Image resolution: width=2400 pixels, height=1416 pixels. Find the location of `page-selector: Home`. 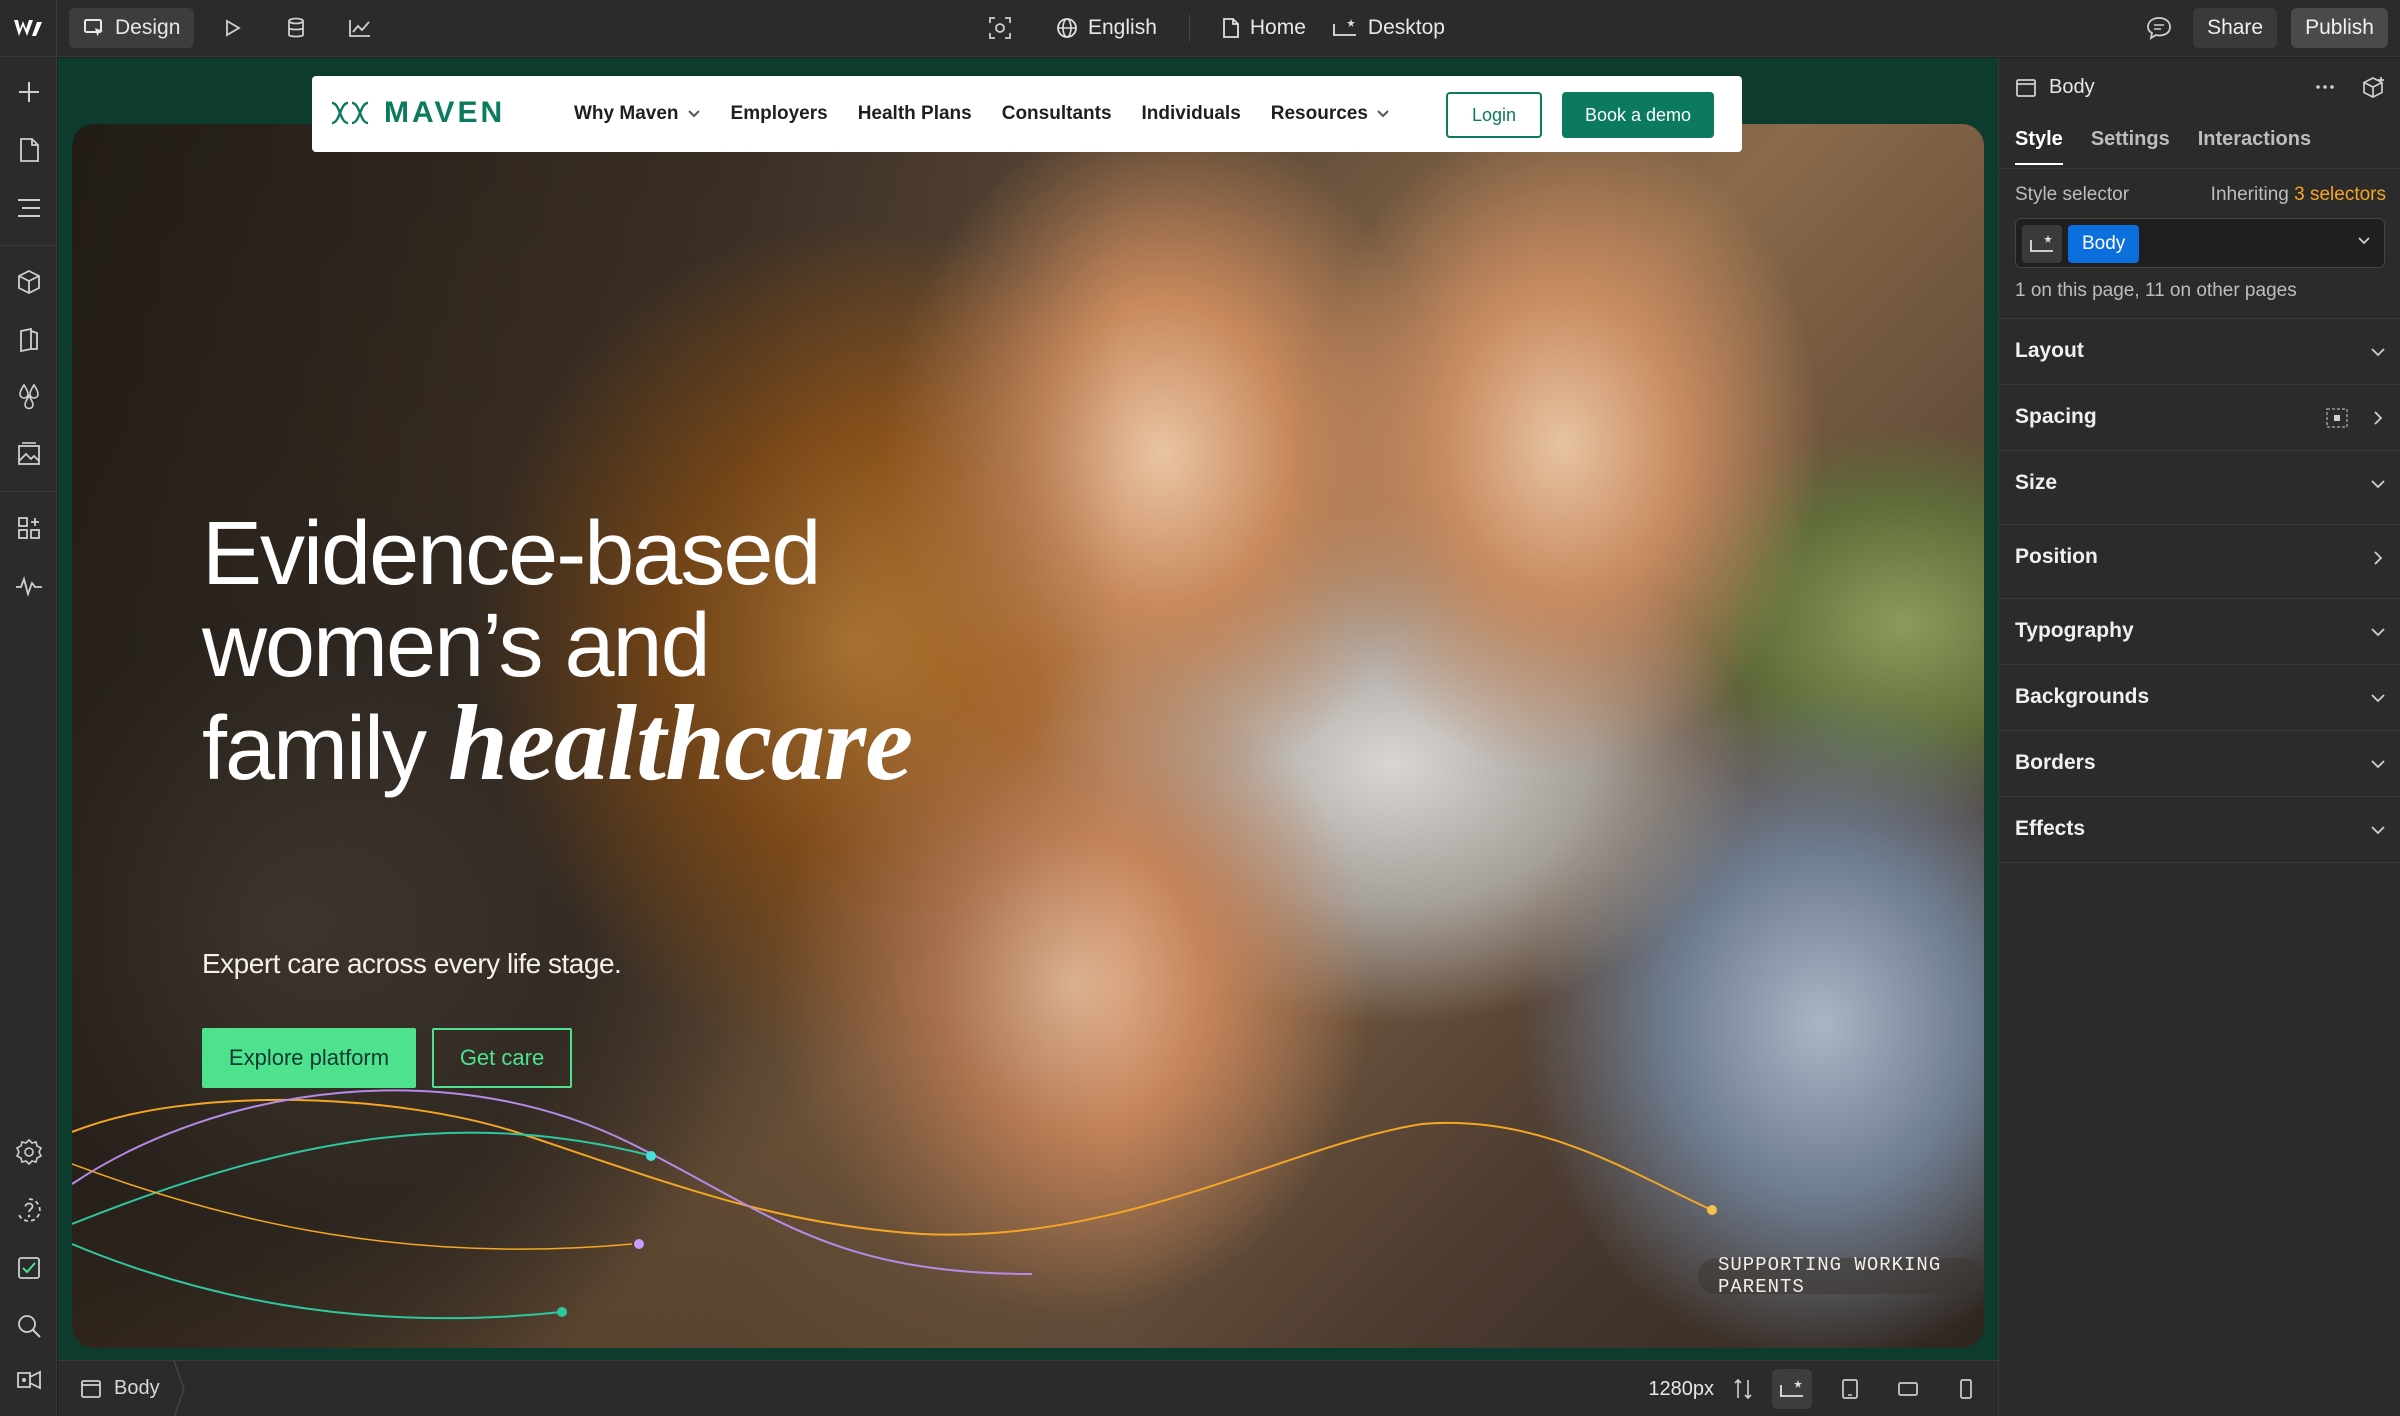

page-selector: Home is located at coordinates (1264, 28).